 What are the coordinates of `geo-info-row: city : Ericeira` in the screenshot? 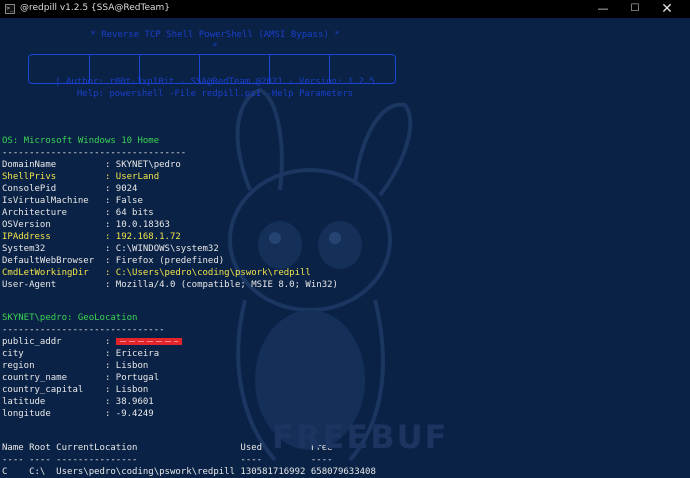 It's located at (81, 354).